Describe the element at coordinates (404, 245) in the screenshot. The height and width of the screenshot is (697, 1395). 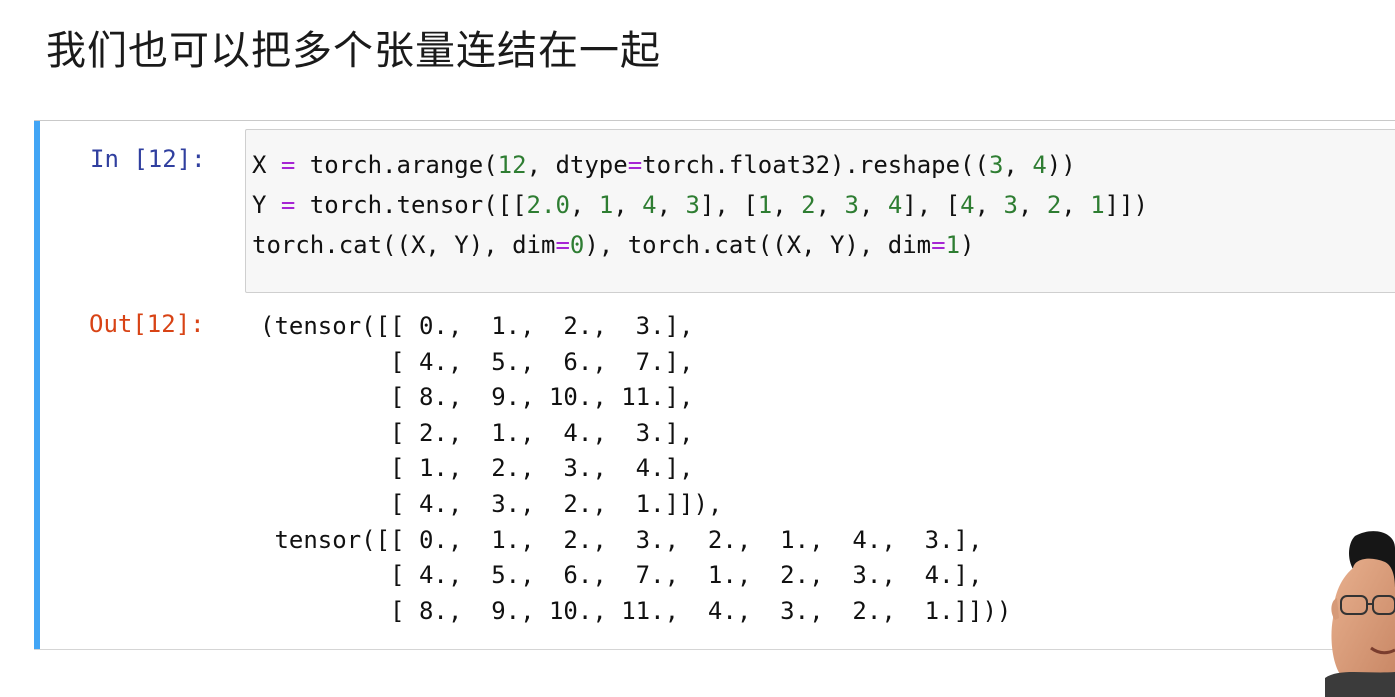
I see `code-token: torch.cat((X, Y), dim` at that location.